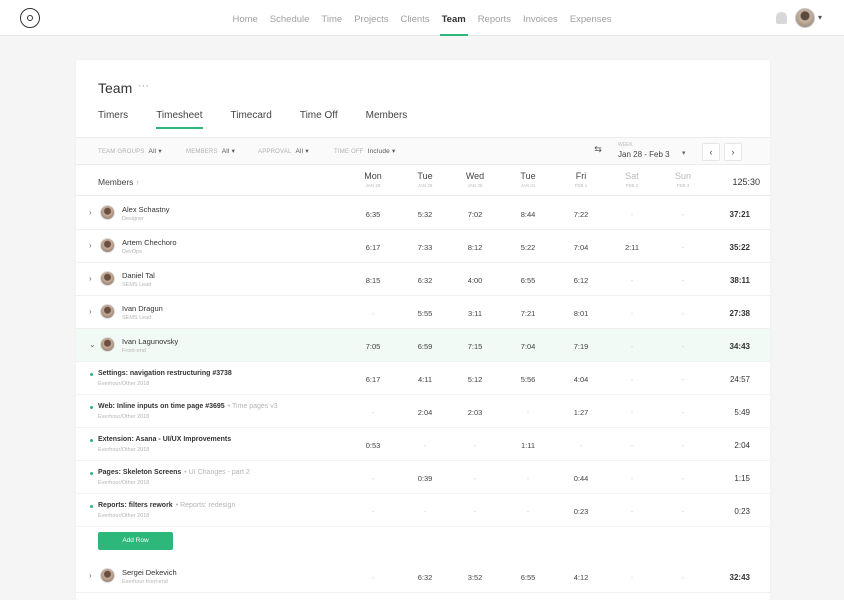 This screenshot has width=844, height=600. What do you see at coordinates (92, 344) in the screenshot?
I see `chevron-down-icon: ⌄` at bounding box center [92, 344].